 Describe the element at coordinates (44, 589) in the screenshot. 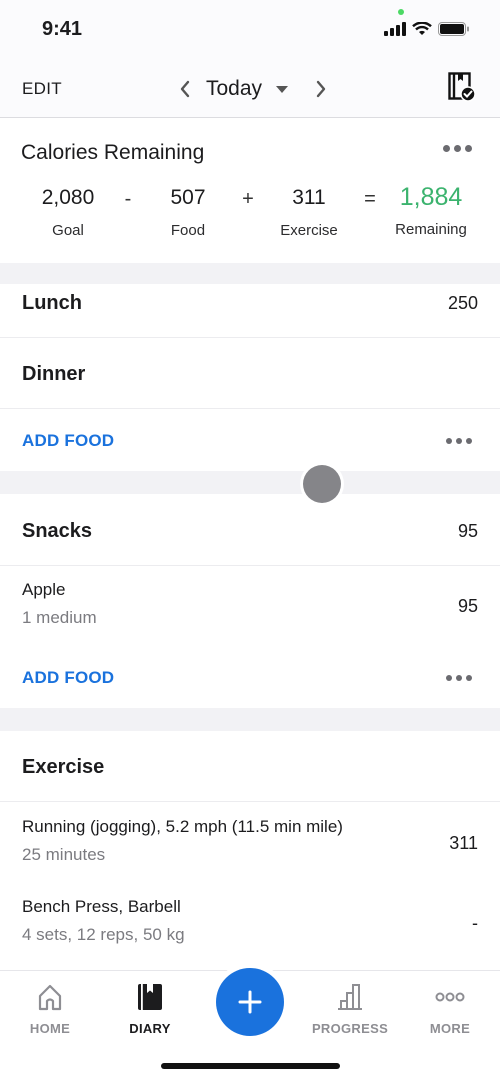

I see `food-name: Apple` at that location.